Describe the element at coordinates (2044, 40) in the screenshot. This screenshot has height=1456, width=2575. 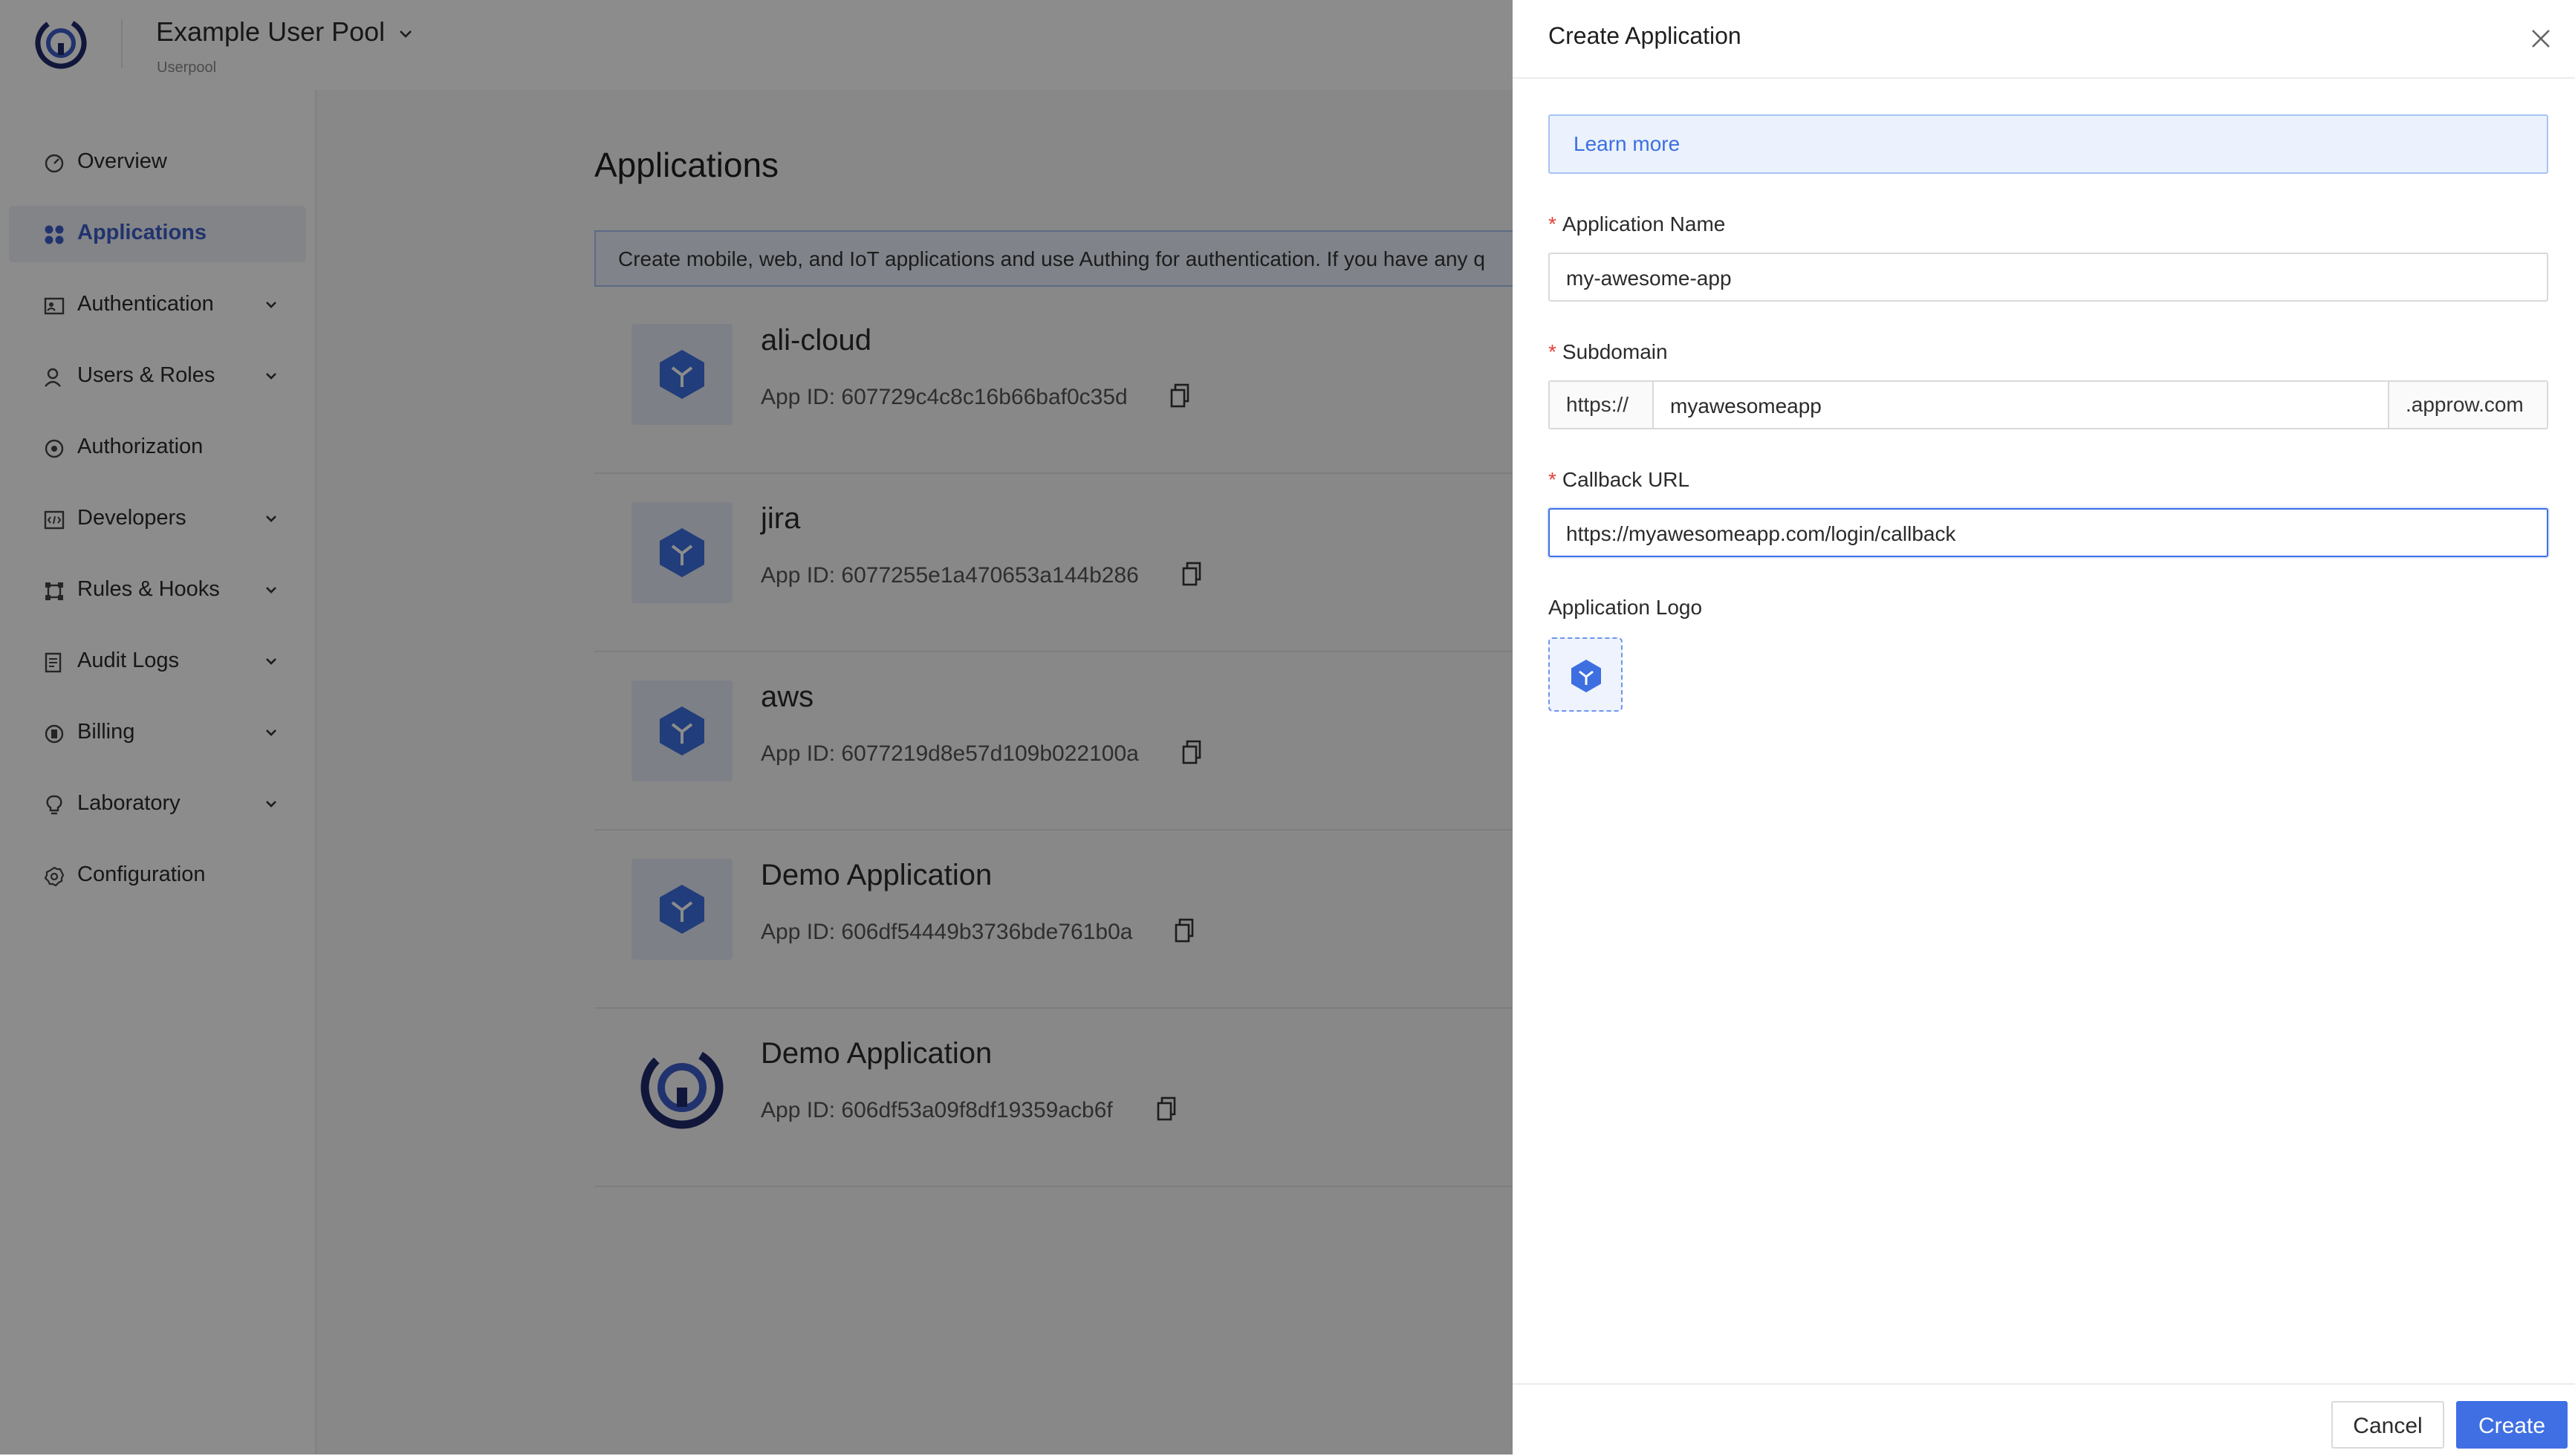
I see `drawer-header: Create Application` at that location.